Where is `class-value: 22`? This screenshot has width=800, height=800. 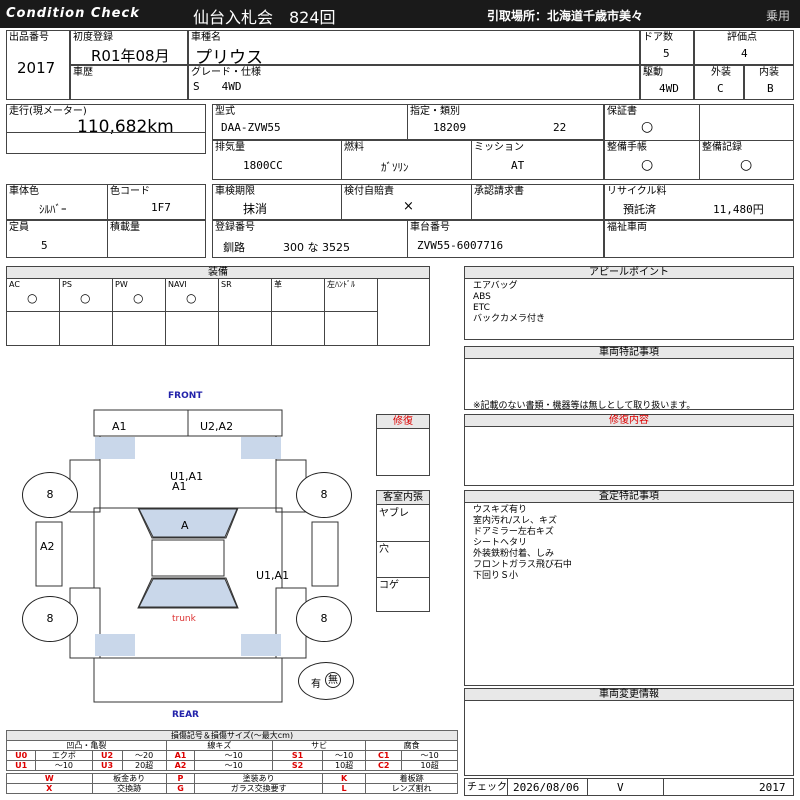
class-value: 22 is located at coordinates (560, 127).